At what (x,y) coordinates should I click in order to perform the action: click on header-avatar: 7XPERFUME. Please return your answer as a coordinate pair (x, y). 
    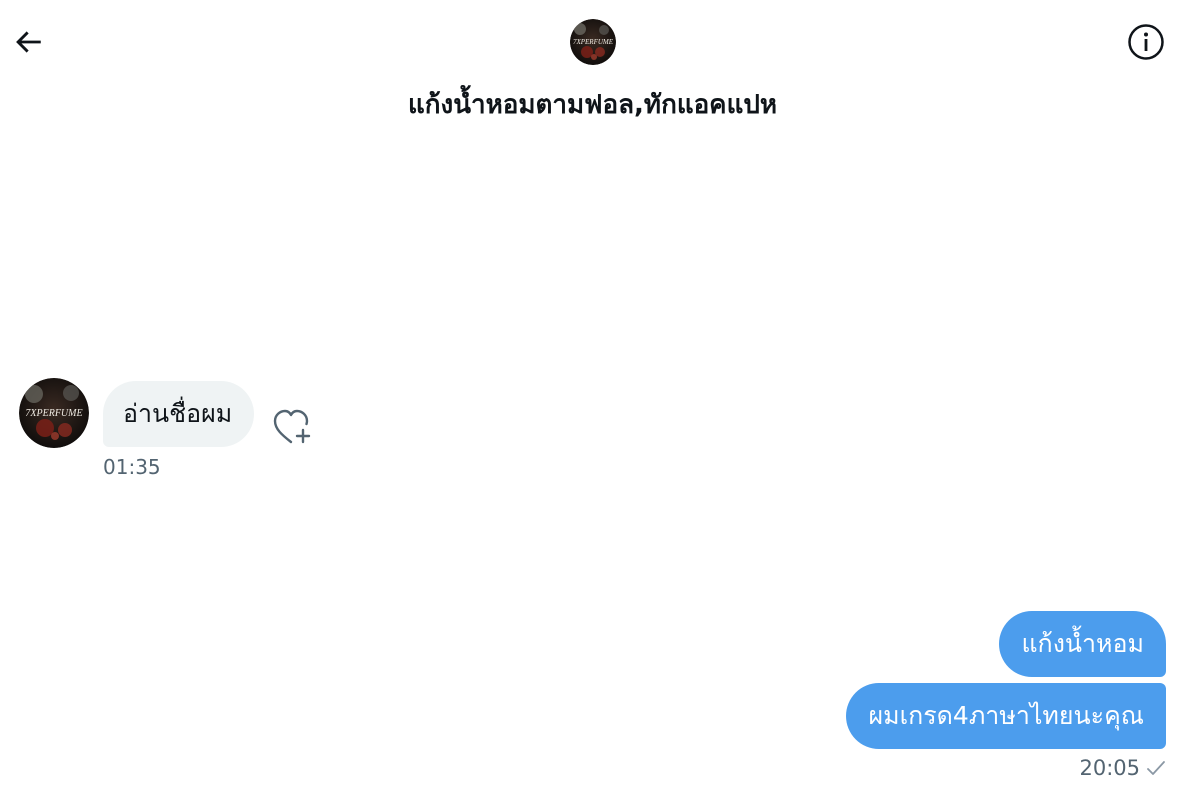
    Looking at the image, I should click on (593, 42).